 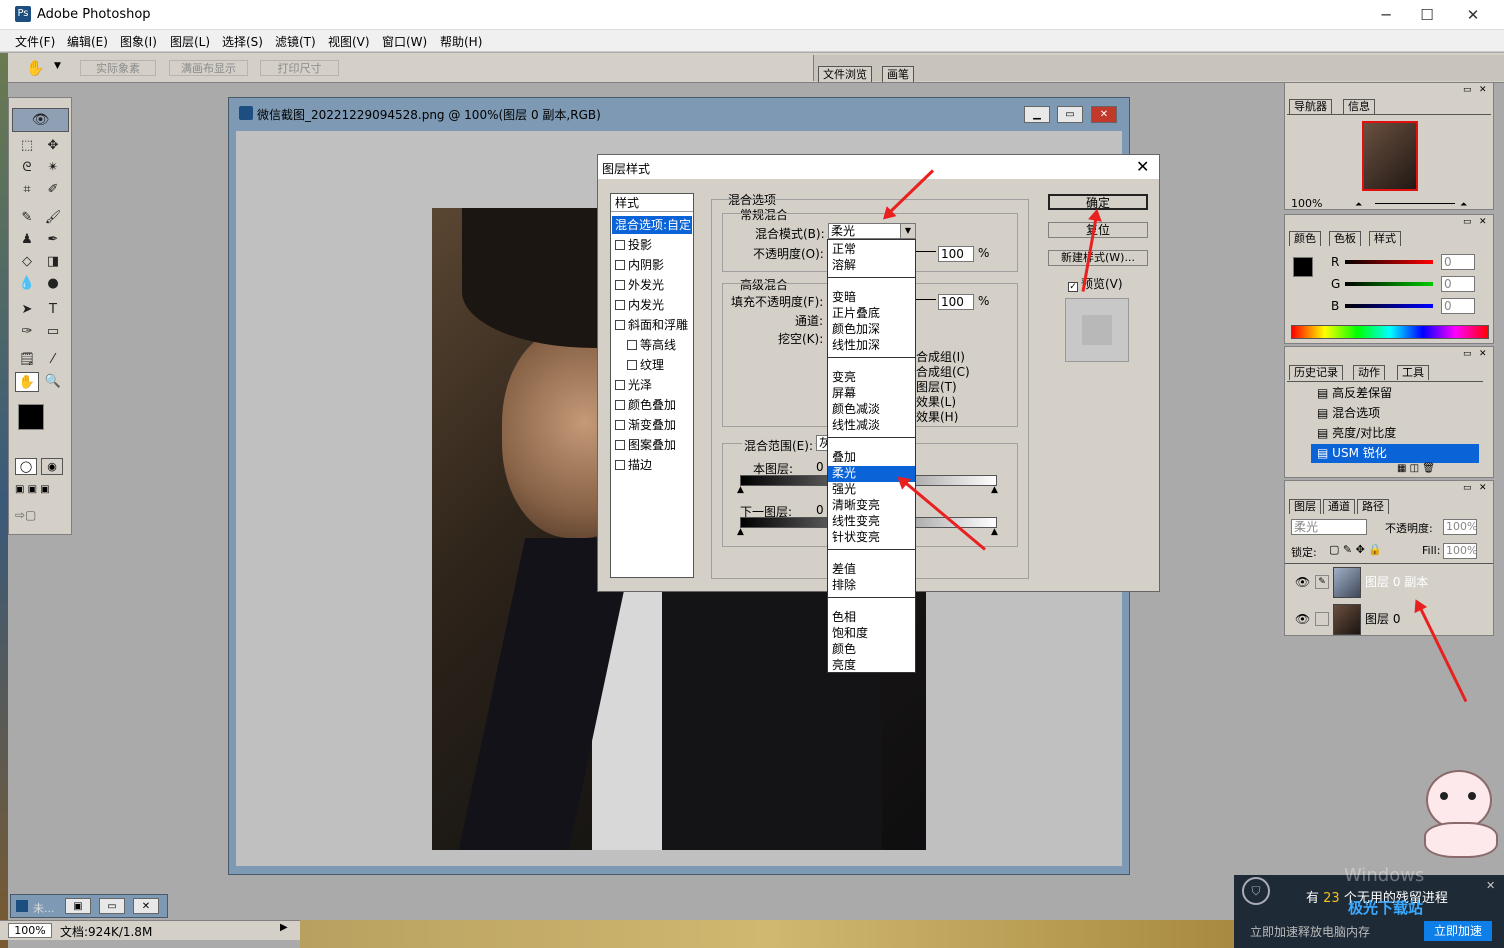 I want to click on blend-mode-option: 清晰变亮, so click(x=856, y=505).